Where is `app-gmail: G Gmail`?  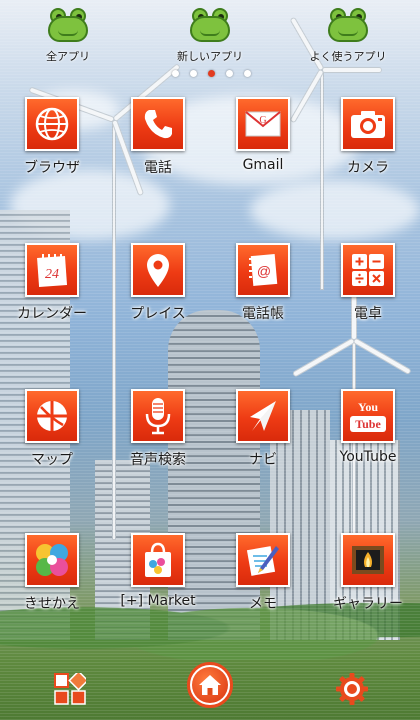
app-gmail: G Gmail is located at coordinates (263, 135).